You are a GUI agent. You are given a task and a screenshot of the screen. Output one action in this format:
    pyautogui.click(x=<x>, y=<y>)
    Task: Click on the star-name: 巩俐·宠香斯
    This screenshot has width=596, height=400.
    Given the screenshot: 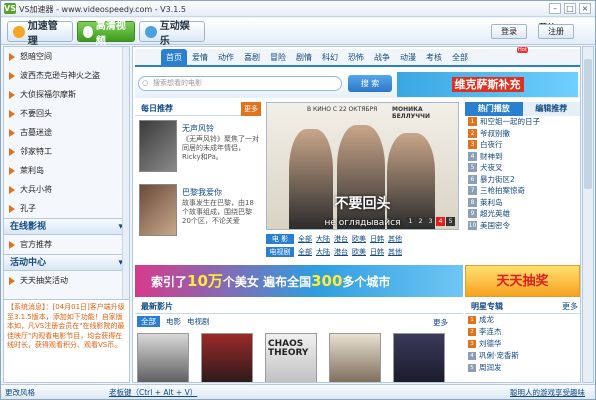 What is the action you would take?
    pyautogui.click(x=499, y=355)
    